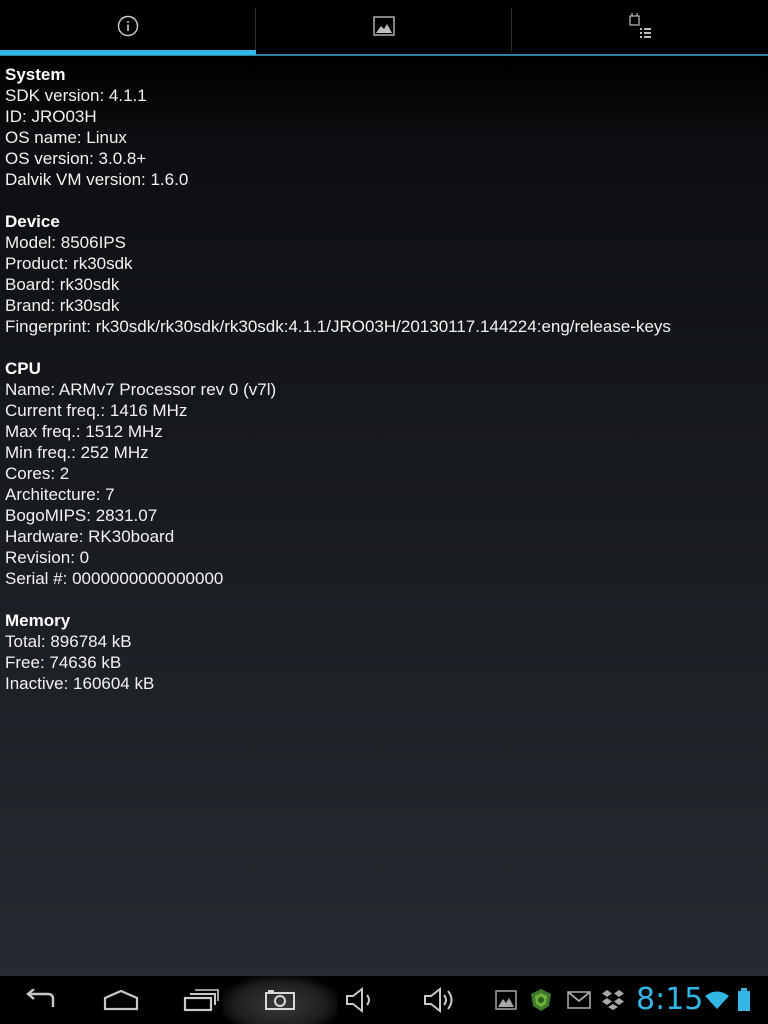 This screenshot has width=768, height=1024. I want to click on info-line: ID: JRO03H, so click(51, 116).